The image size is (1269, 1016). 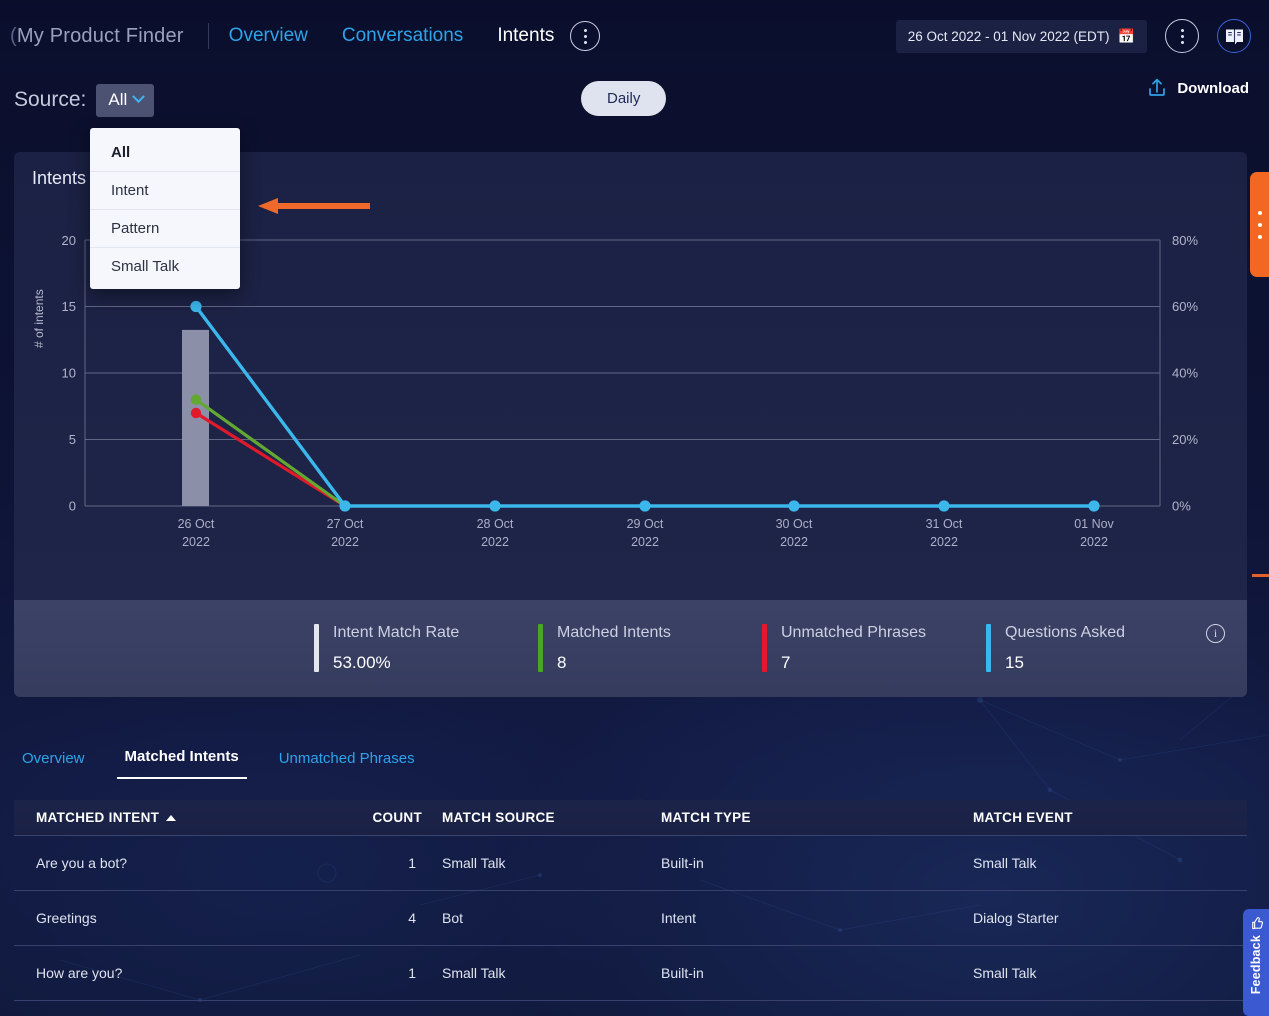 What do you see at coordinates (630, 918) in the screenshot?
I see `table-row: Greetings 4 Bot Intent Dialog Starter` at bounding box center [630, 918].